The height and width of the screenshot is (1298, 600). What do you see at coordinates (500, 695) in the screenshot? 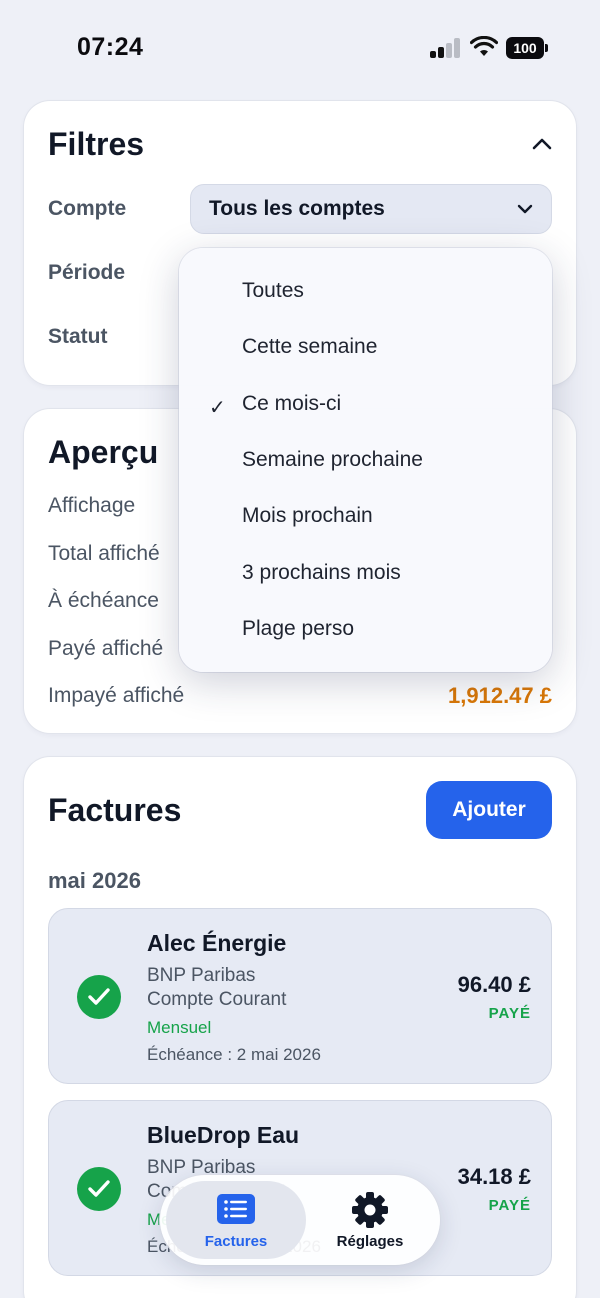
I see `overview-unpaid-value: 1,912.47 £` at bounding box center [500, 695].